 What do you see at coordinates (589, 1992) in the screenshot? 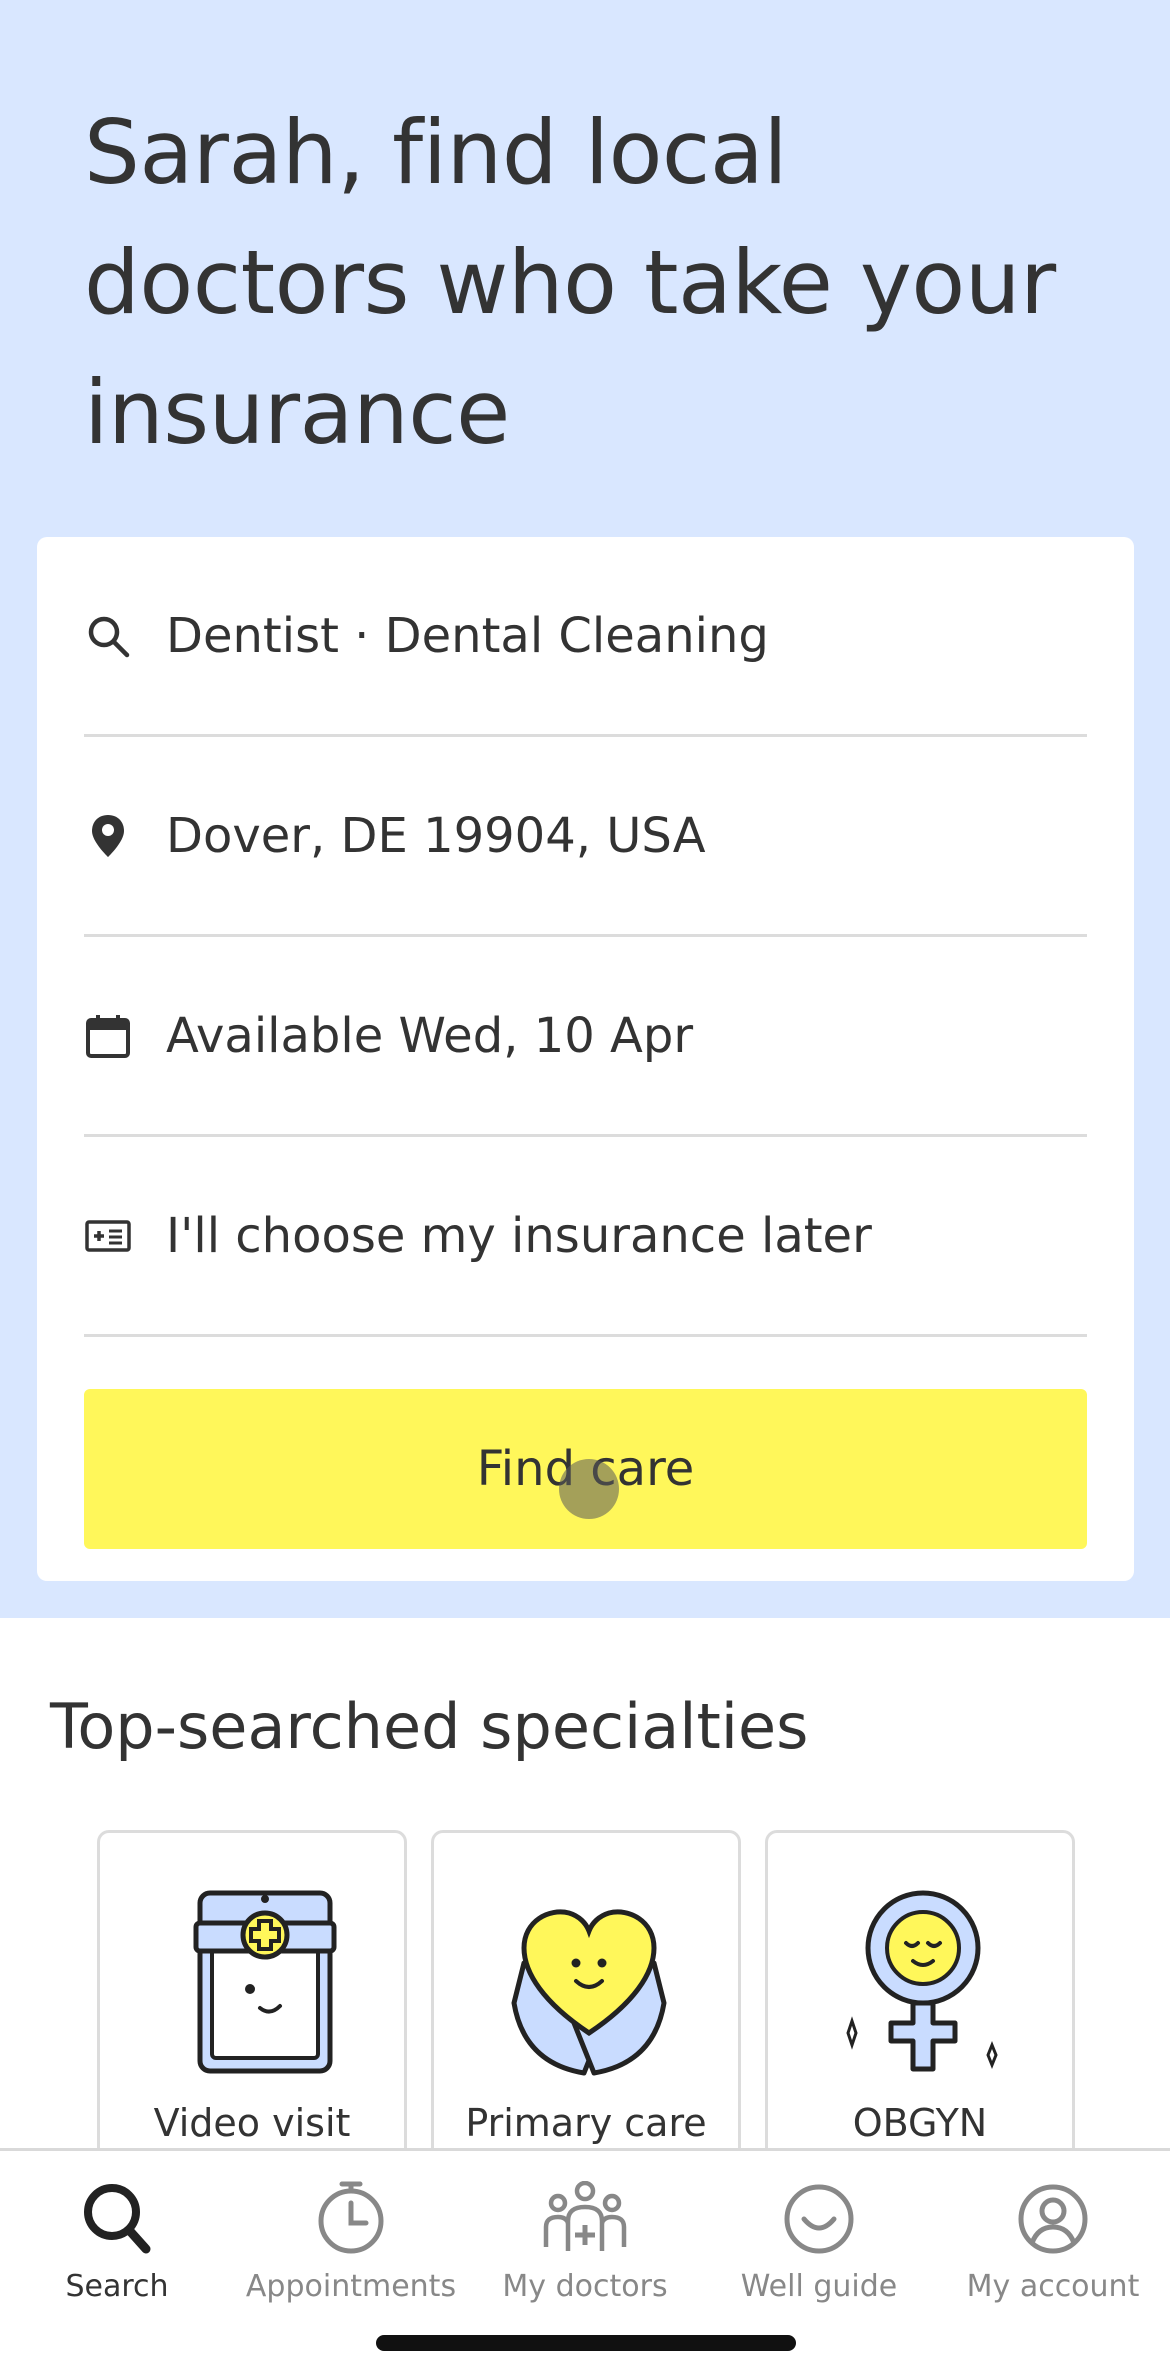
I see `primary-care-icon` at bounding box center [589, 1992].